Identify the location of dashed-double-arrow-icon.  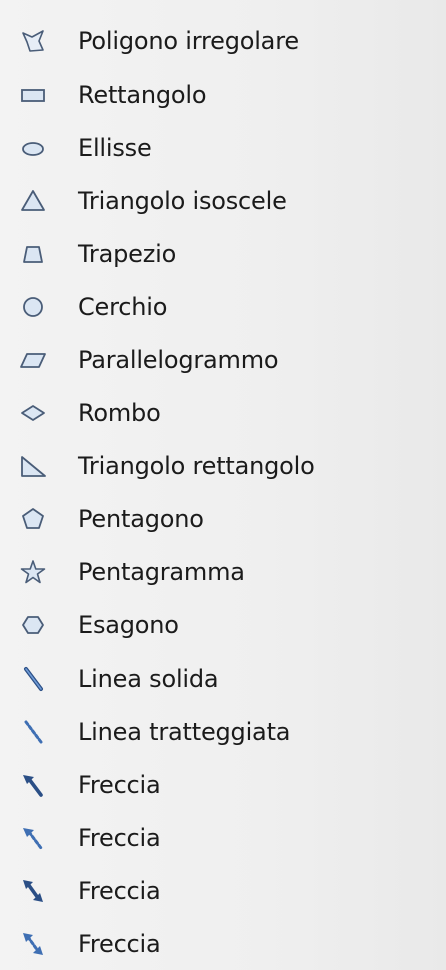
(33, 944).